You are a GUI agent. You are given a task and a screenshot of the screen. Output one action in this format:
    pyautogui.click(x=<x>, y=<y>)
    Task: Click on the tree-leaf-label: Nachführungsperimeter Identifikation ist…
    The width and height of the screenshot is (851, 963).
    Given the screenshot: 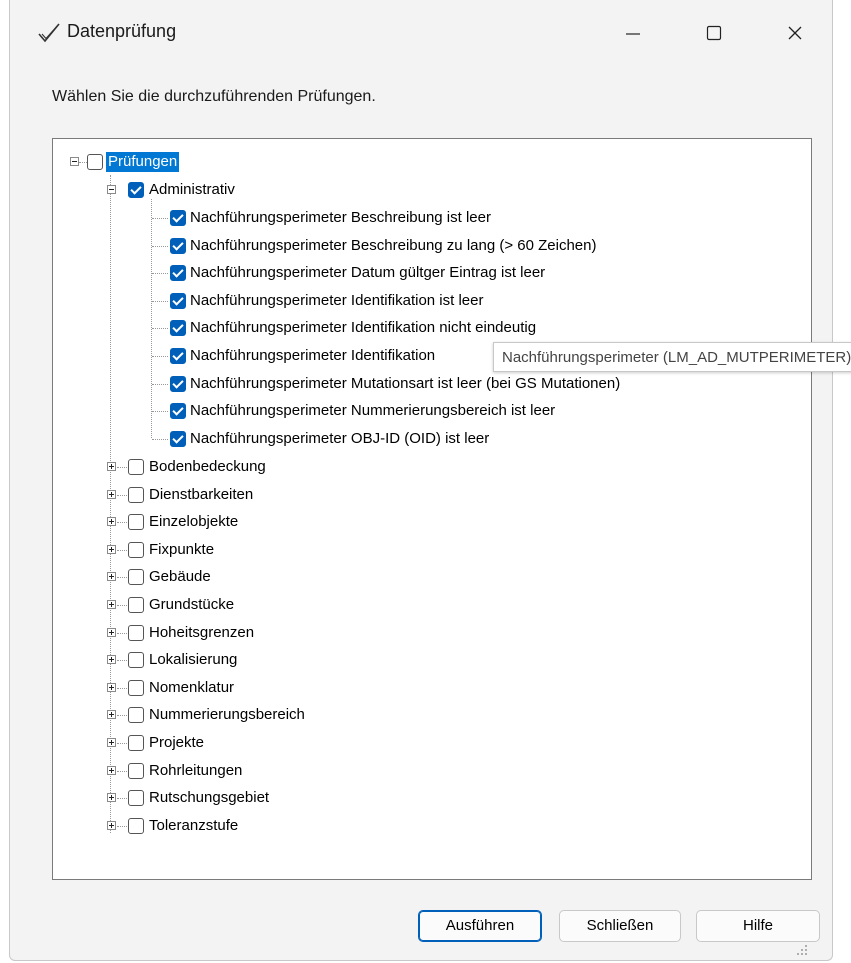 What is the action you would take?
    pyautogui.click(x=336, y=301)
    